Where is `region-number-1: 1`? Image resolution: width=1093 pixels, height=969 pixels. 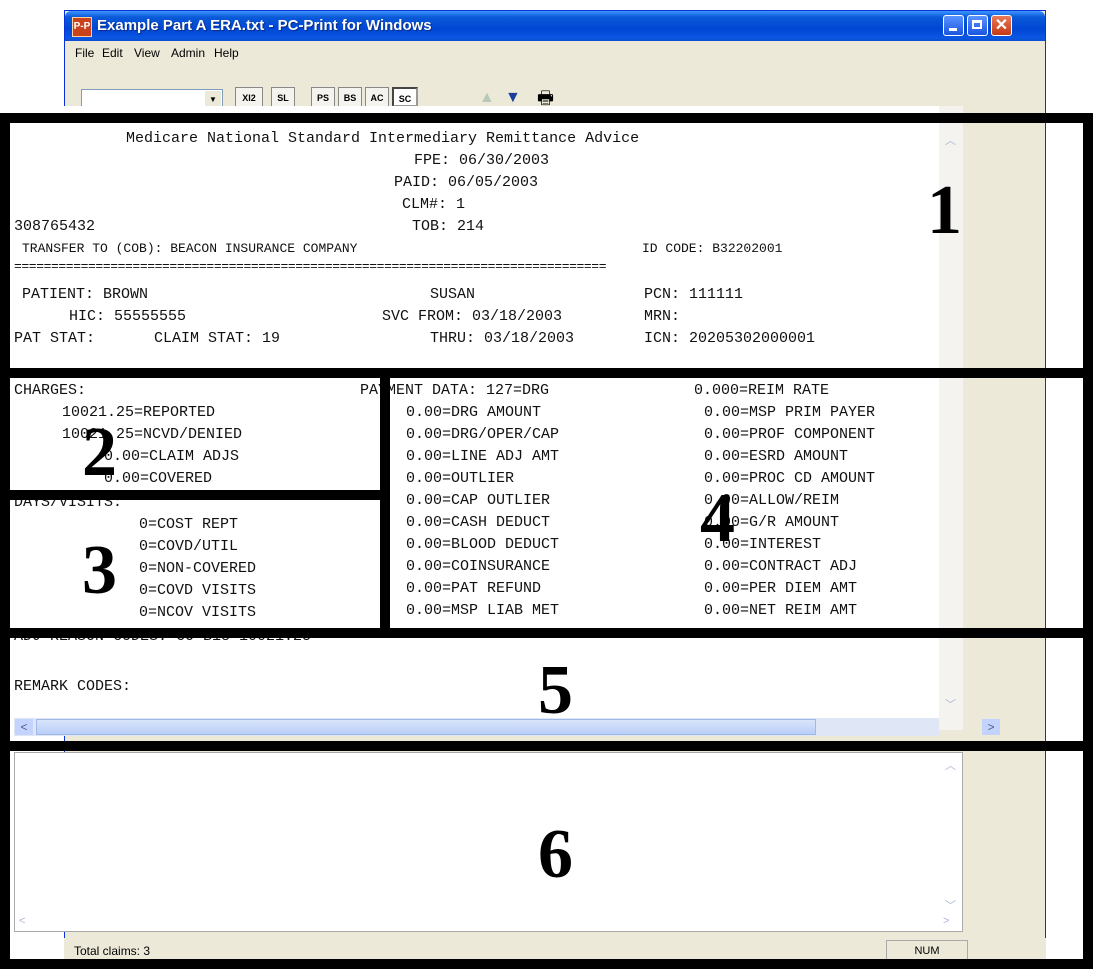
region-number-1: 1 is located at coordinates (944, 210).